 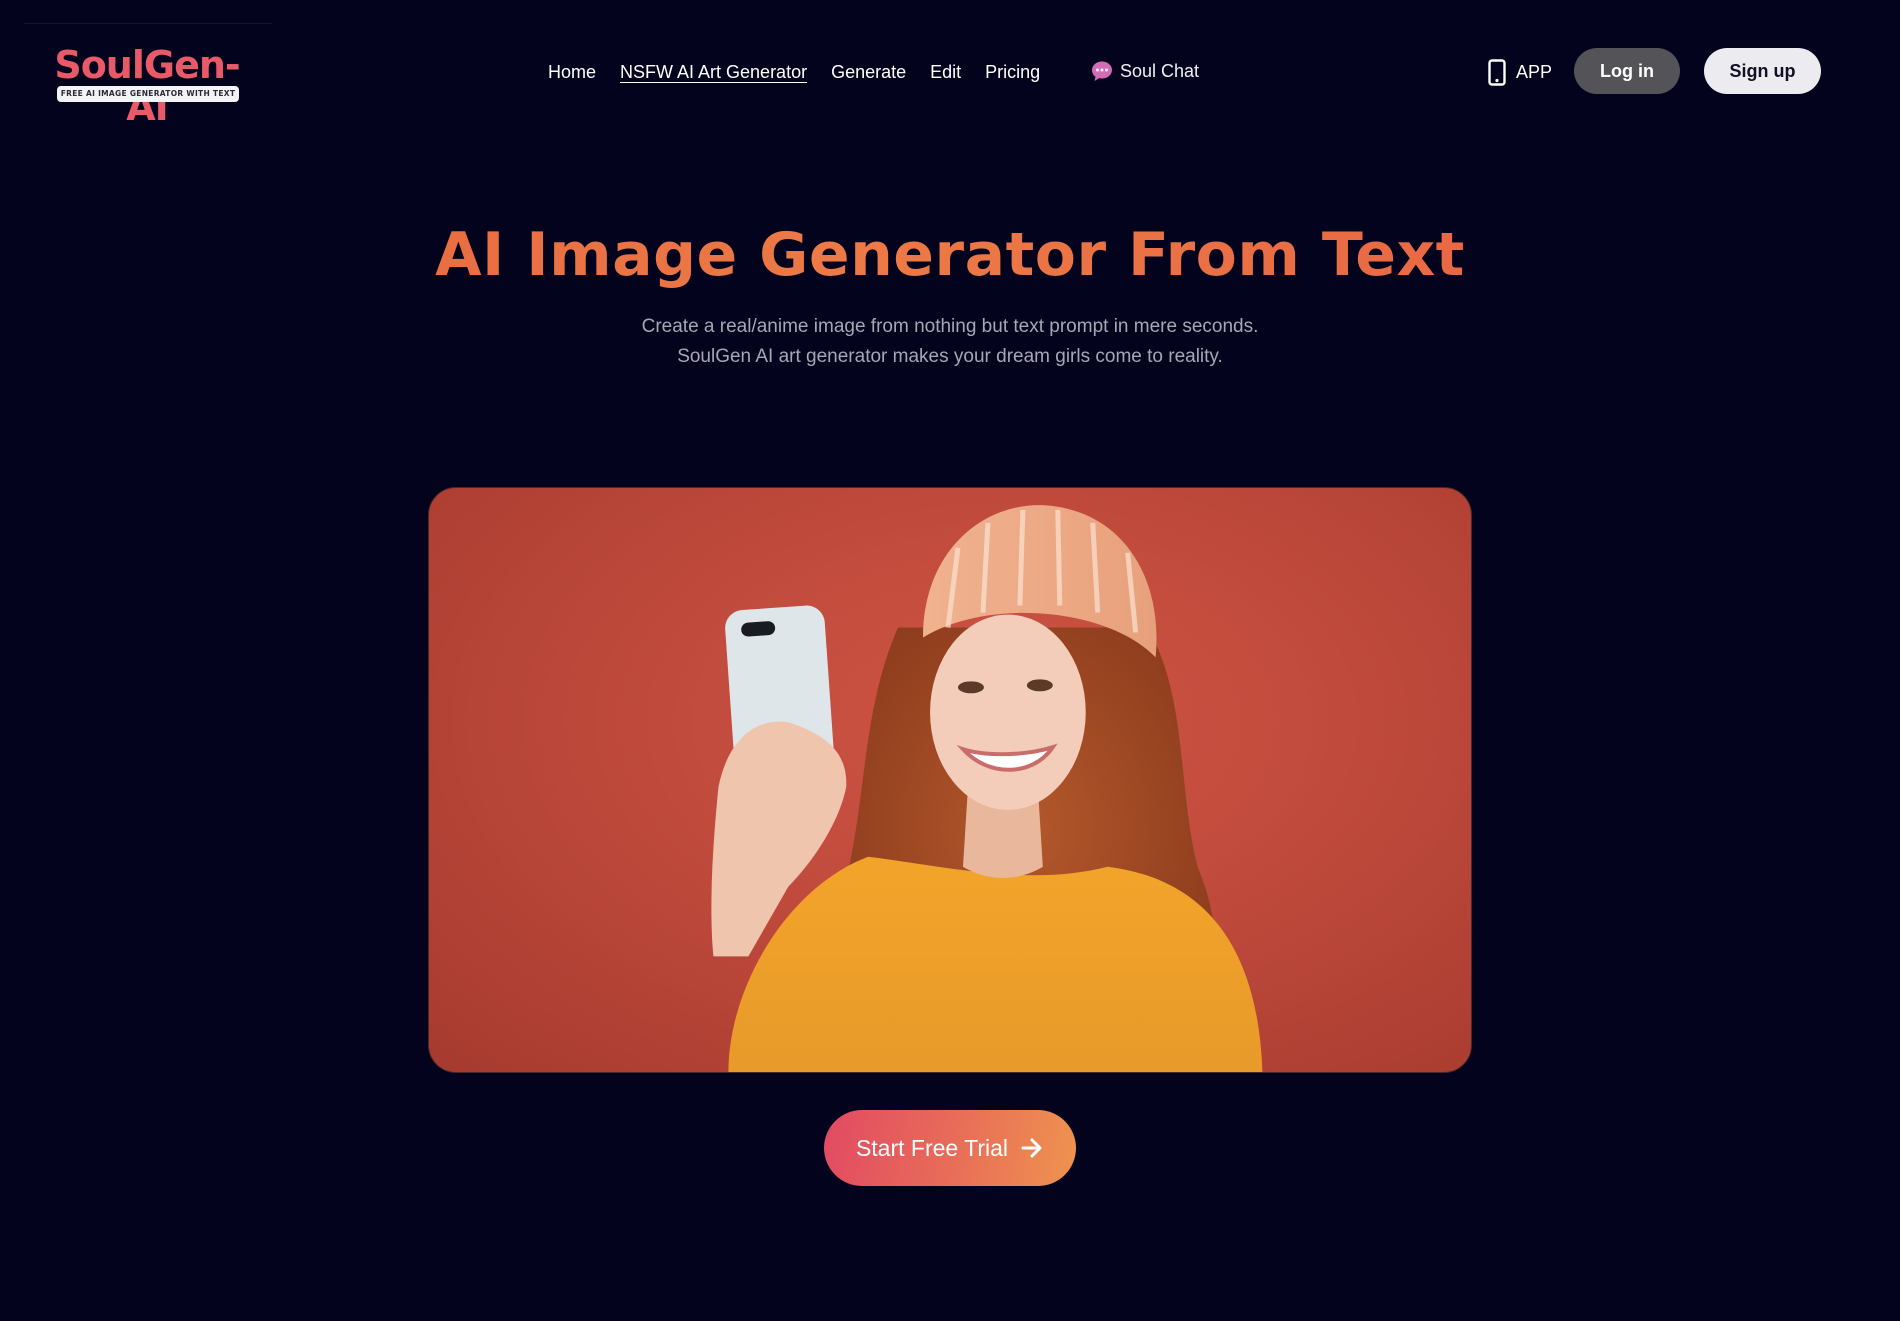 What do you see at coordinates (1031, 1148) in the screenshot?
I see `arrow-right-icon` at bounding box center [1031, 1148].